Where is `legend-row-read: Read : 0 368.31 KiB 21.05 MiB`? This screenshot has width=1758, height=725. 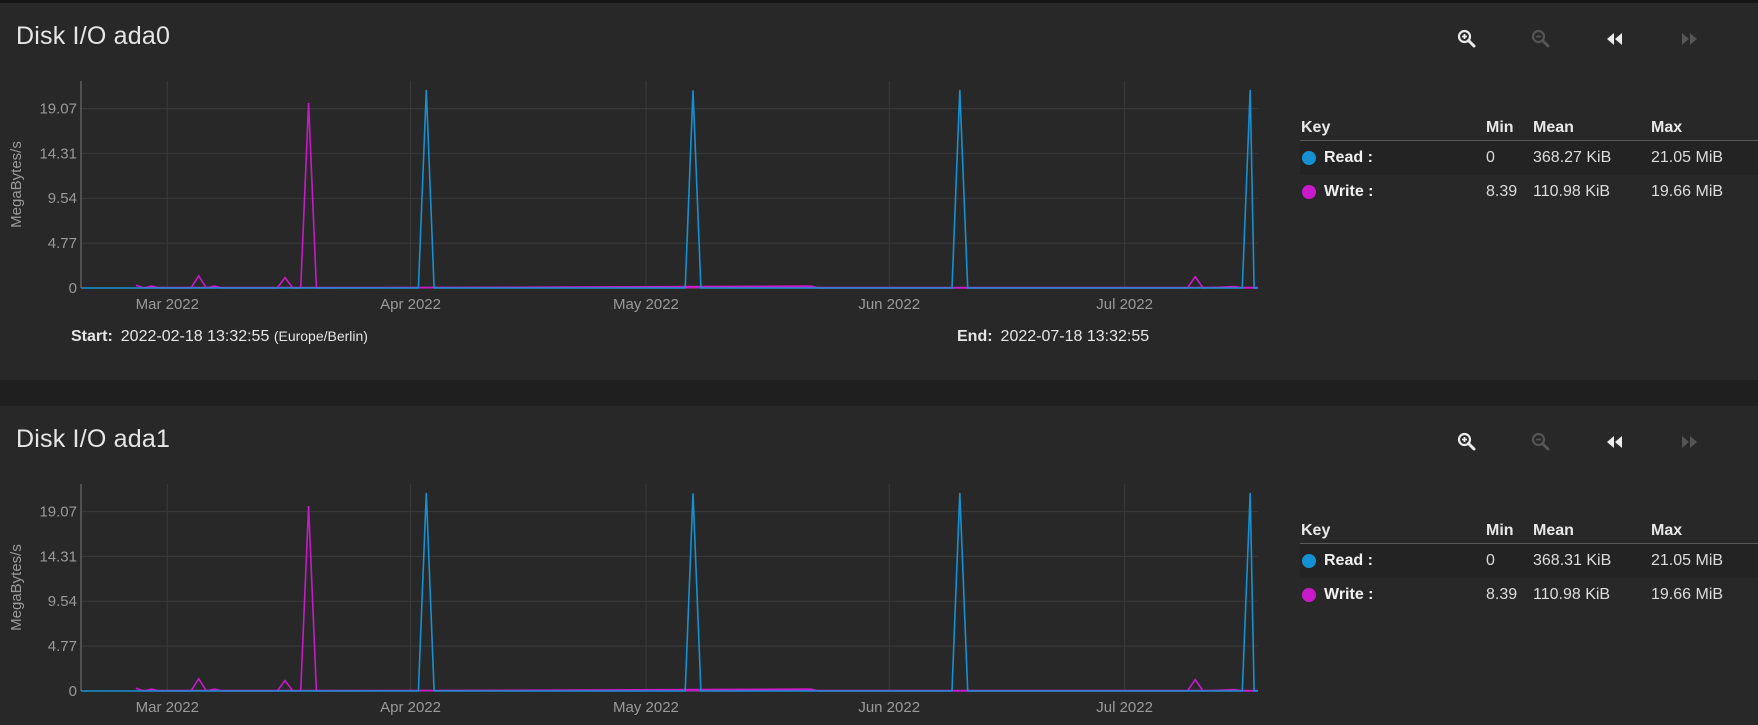
legend-row-read: Read : 0 368.31 KiB 21.05 MiB is located at coordinates (1529, 561).